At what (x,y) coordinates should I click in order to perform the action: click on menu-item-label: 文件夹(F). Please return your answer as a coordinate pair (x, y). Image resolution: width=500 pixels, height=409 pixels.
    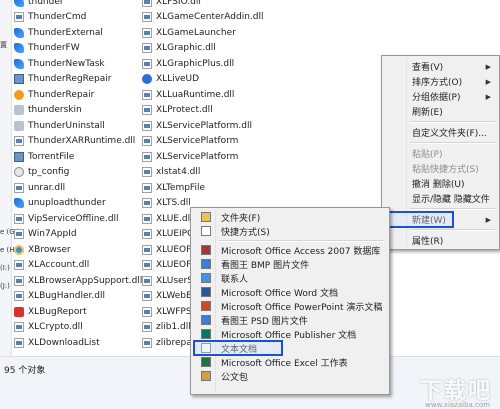
    Looking at the image, I should click on (241, 218).